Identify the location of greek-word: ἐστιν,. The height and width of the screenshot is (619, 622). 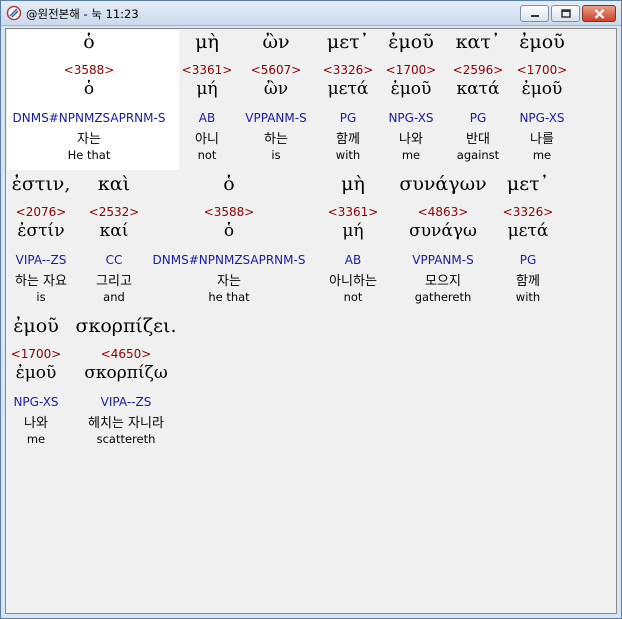
(41, 184).